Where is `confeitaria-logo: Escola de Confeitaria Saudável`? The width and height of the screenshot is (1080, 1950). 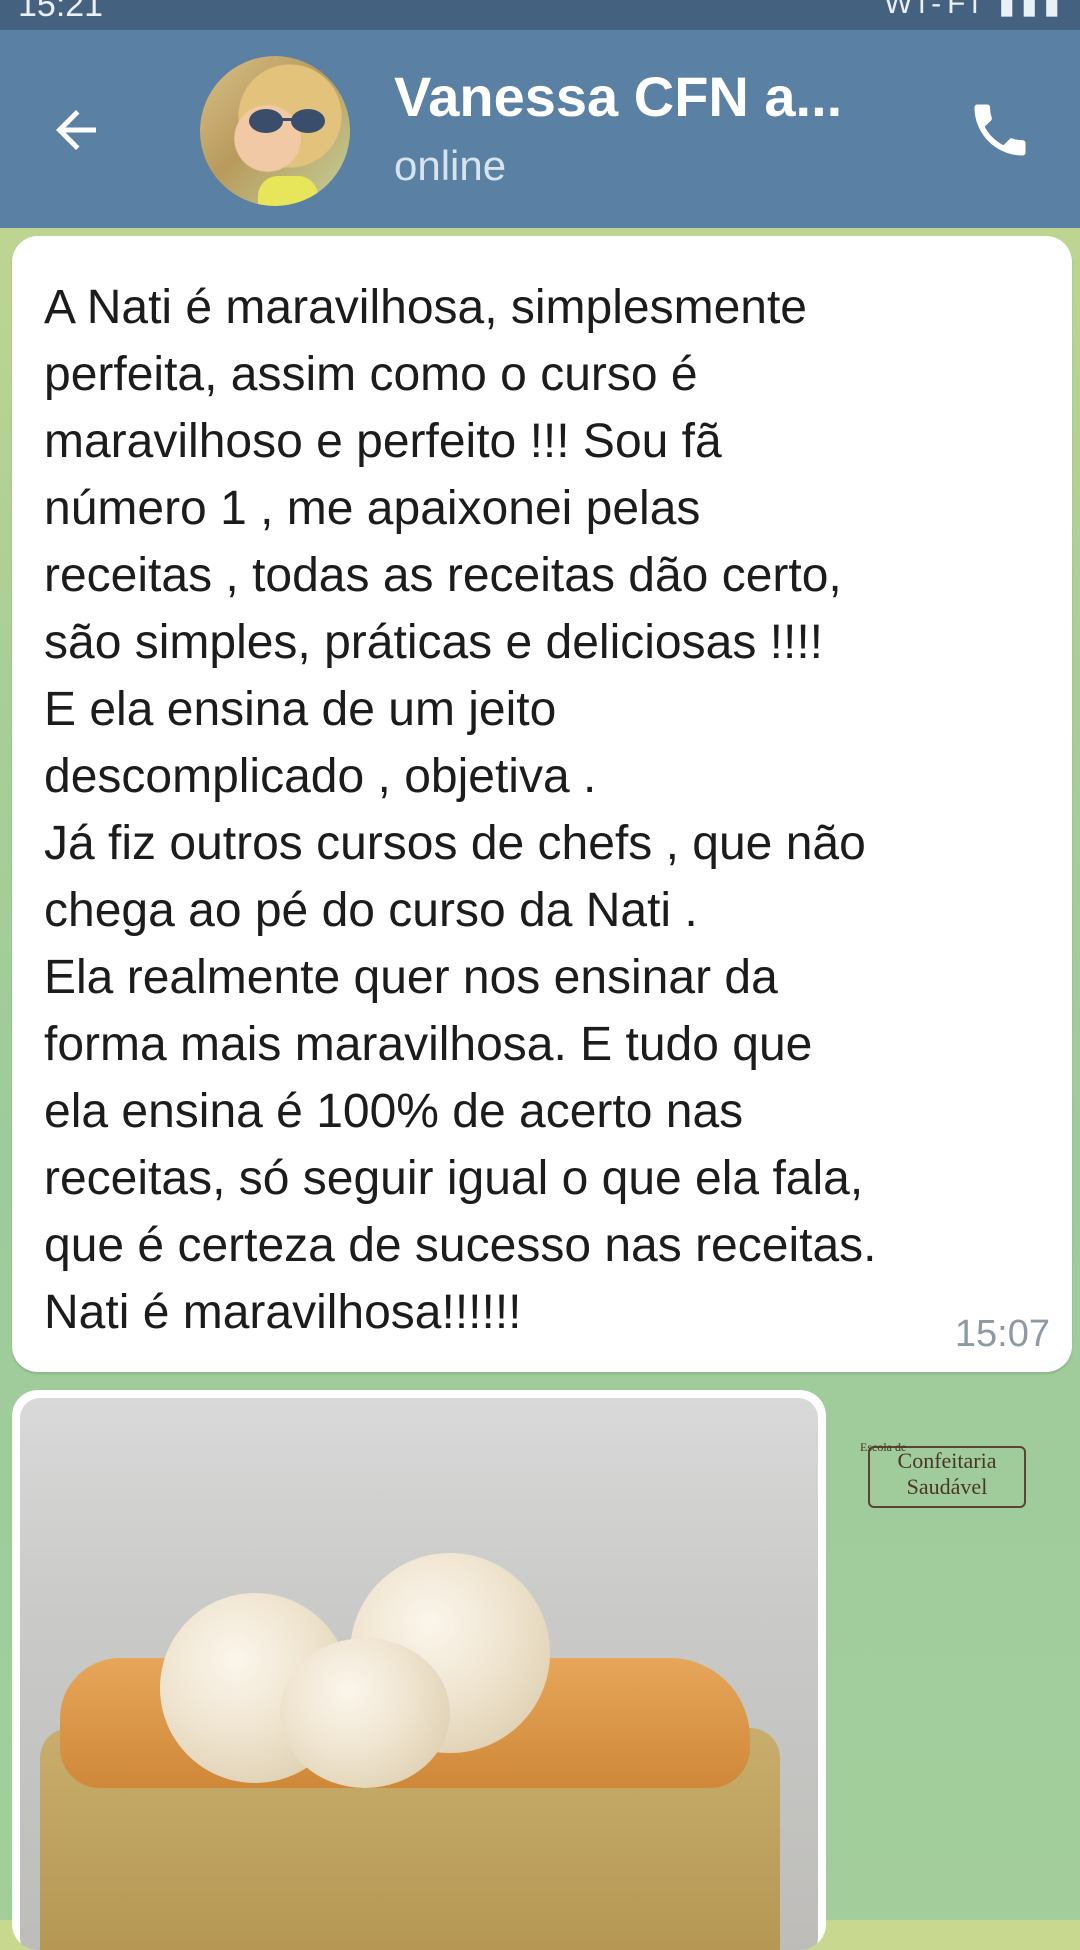 confeitaria-logo: Escola de Confeitaria Saudável is located at coordinates (943, 1474).